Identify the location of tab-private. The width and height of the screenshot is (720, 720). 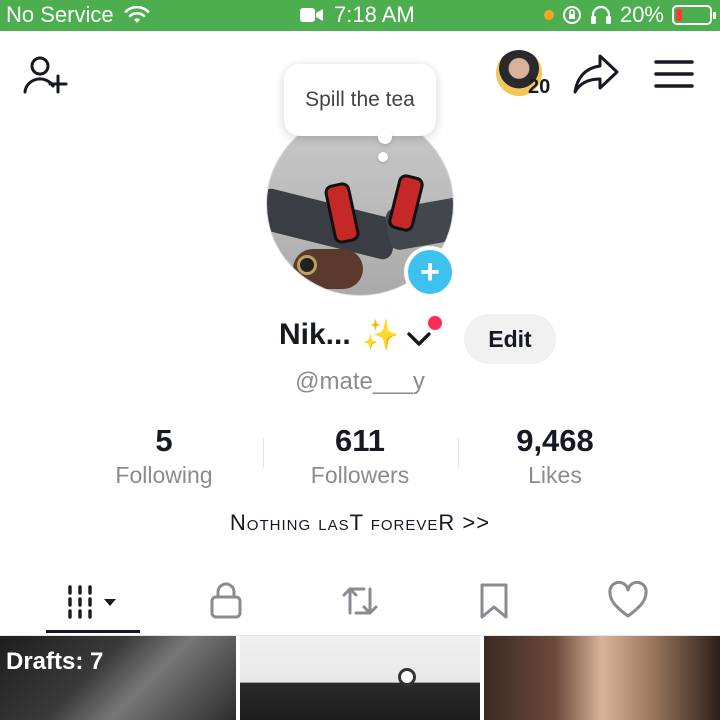
(226, 601).